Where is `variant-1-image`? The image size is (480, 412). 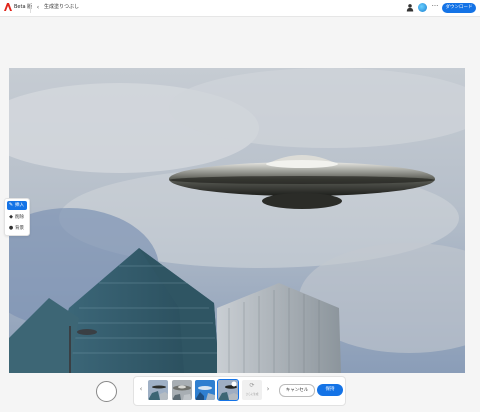
variant-1-image is located at coordinates (158, 390).